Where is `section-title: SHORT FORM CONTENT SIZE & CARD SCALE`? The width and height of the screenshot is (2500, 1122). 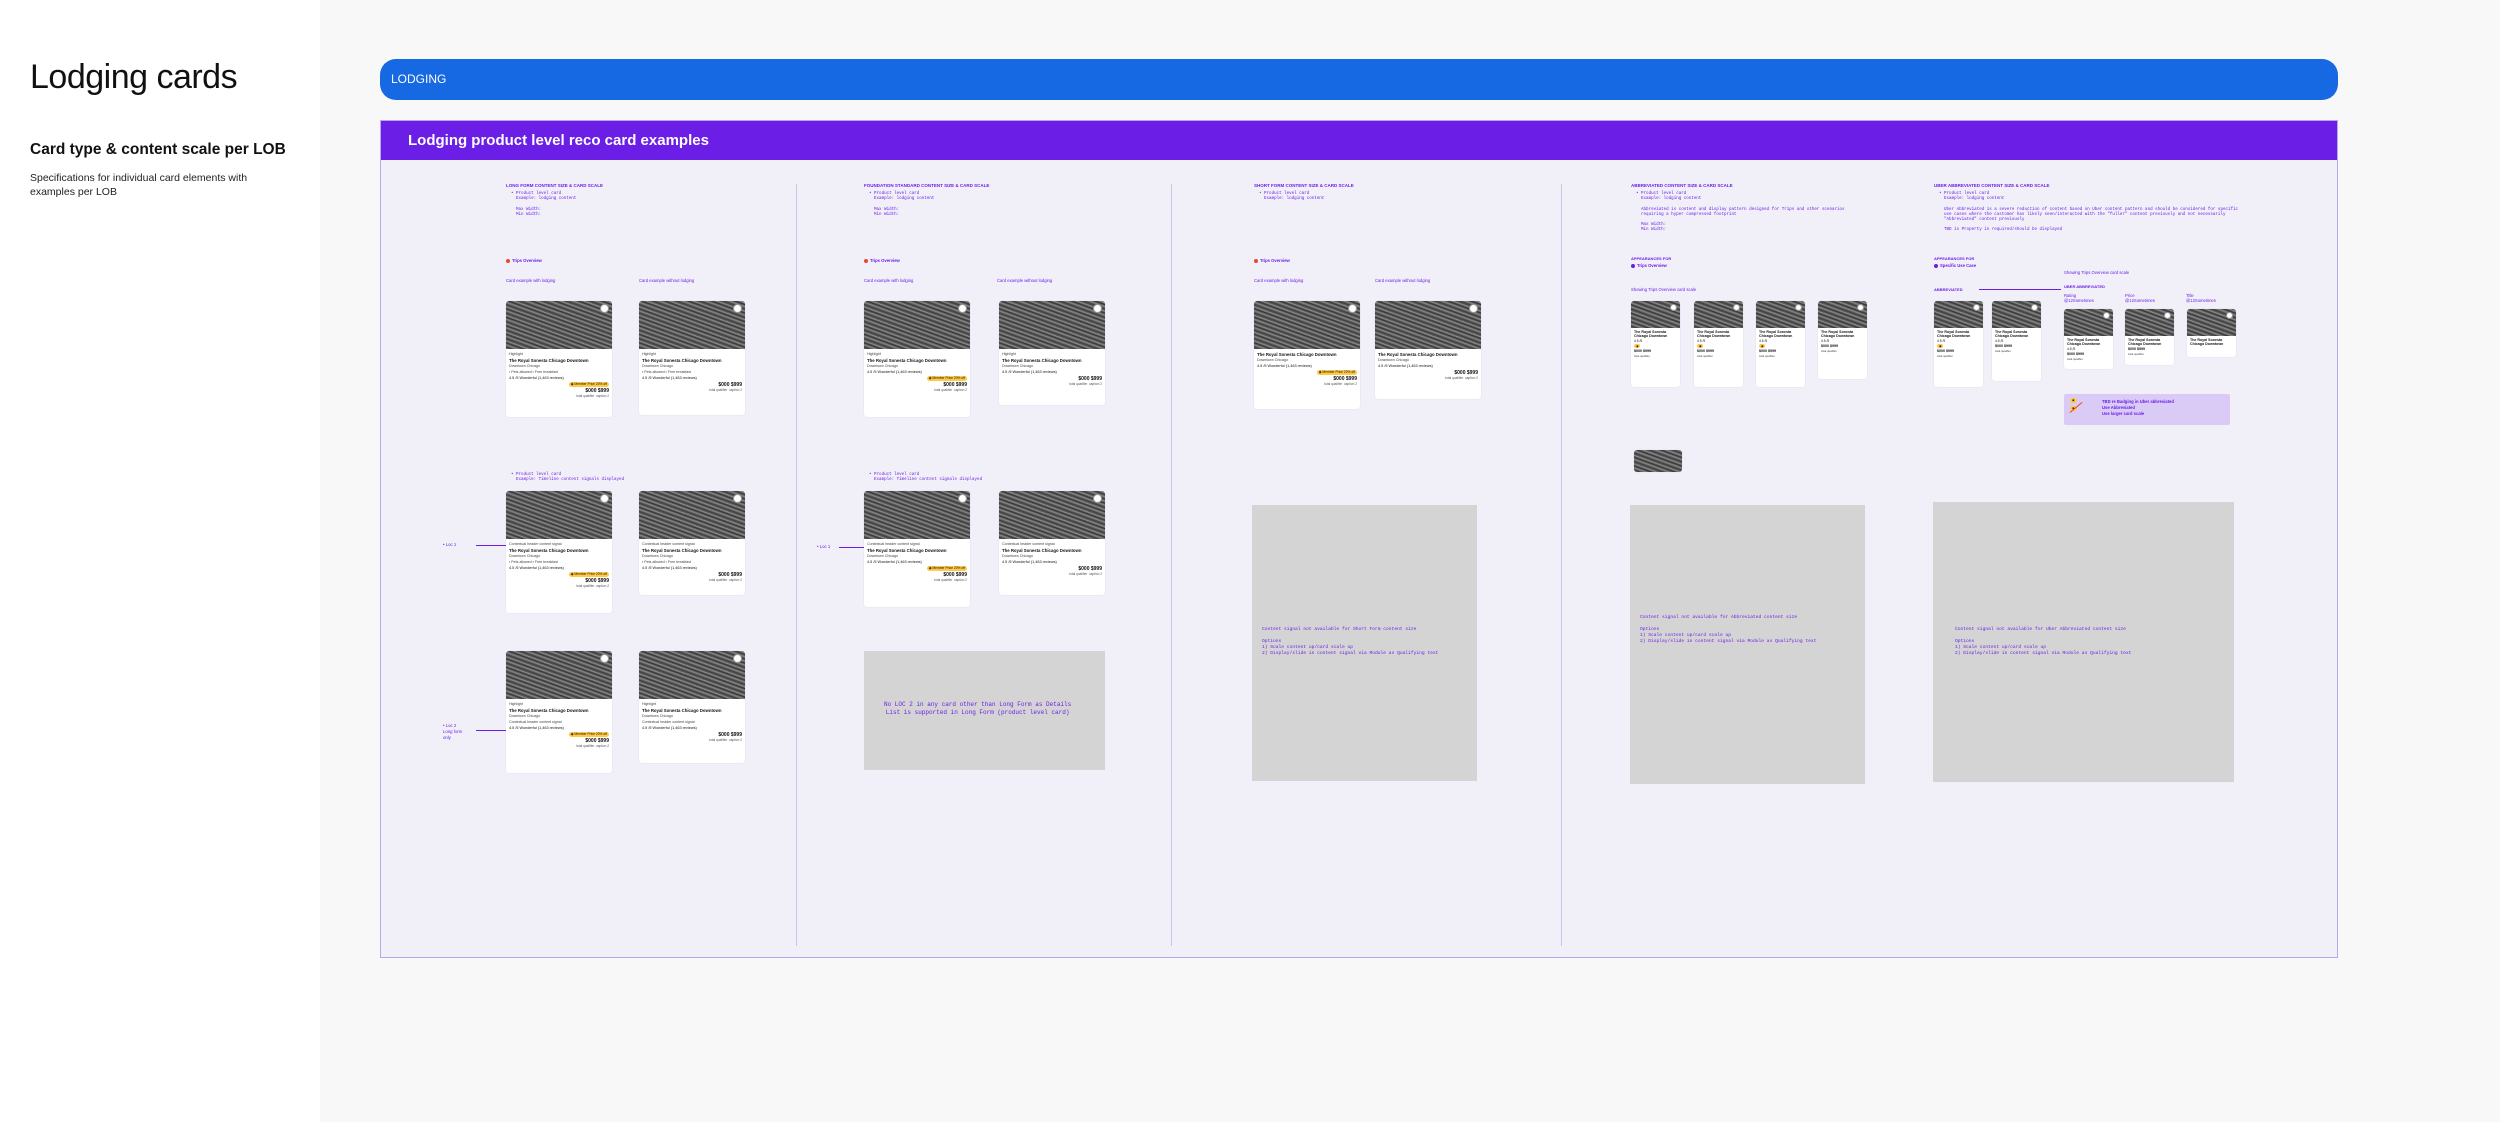 section-title: SHORT FORM CONTENT SIZE & CARD SCALE is located at coordinates (1304, 185).